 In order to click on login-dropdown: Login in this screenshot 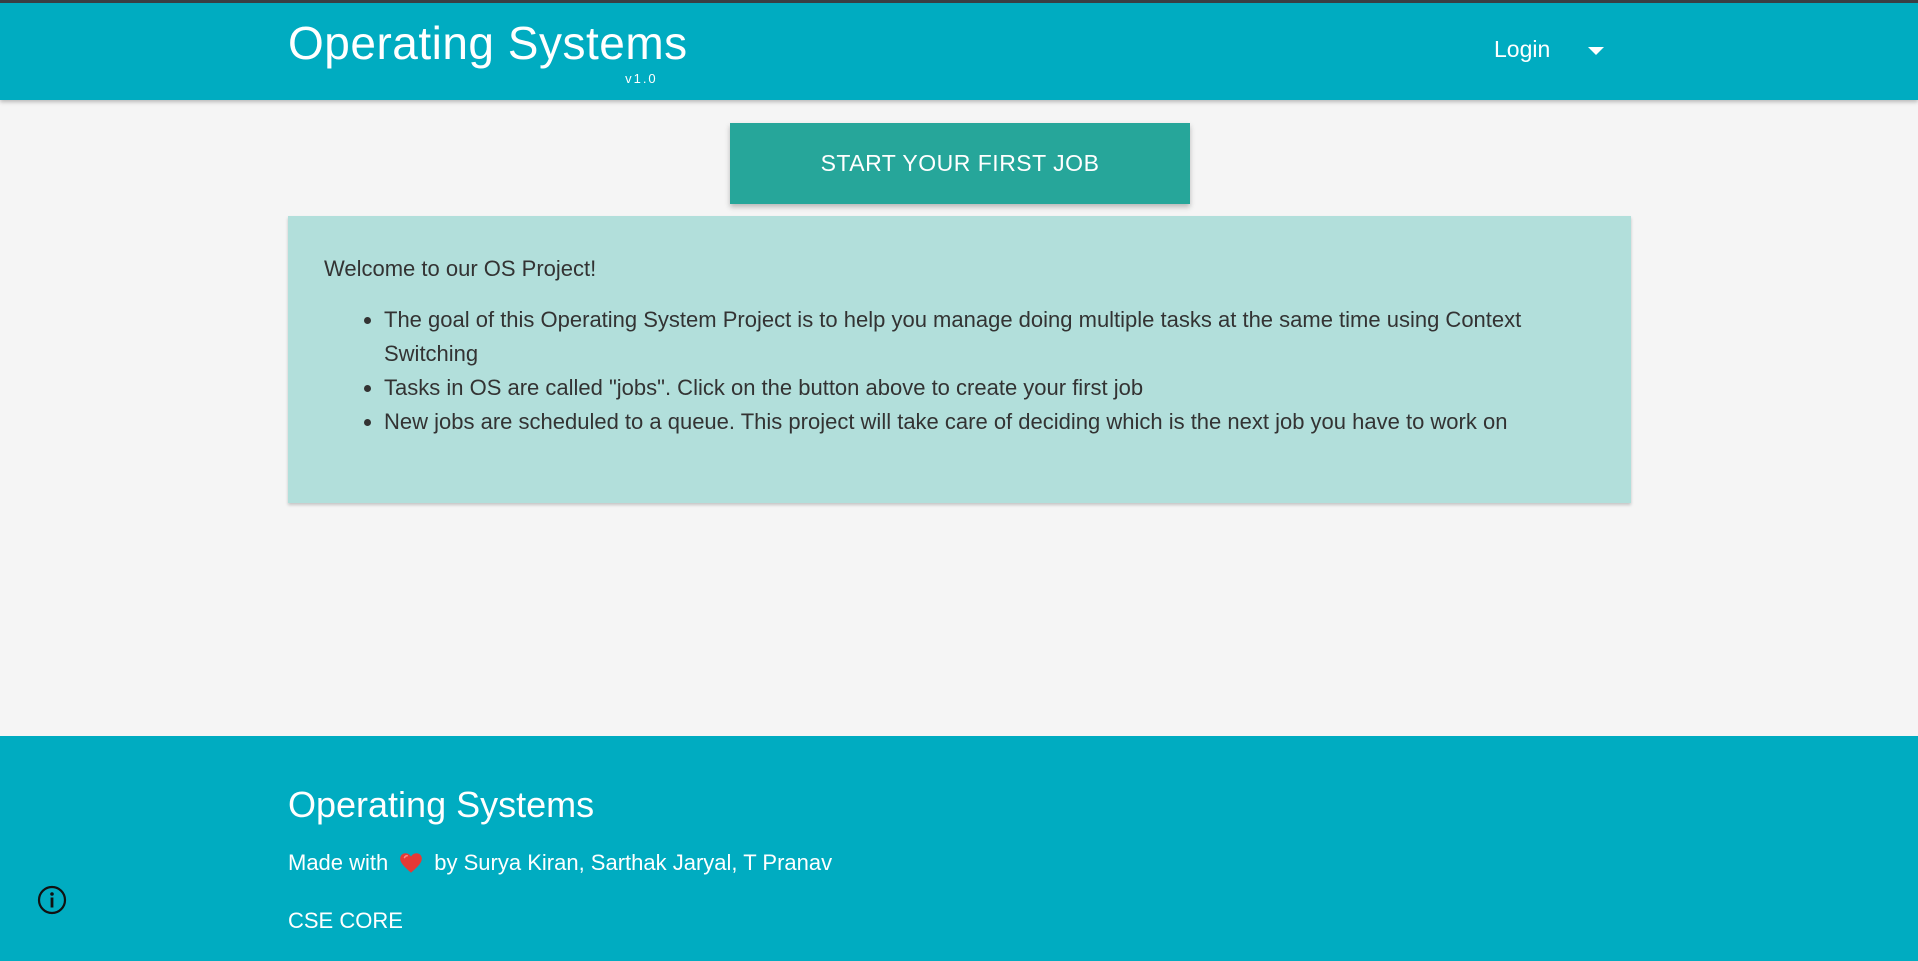, I will do `click(1549, 49)`.